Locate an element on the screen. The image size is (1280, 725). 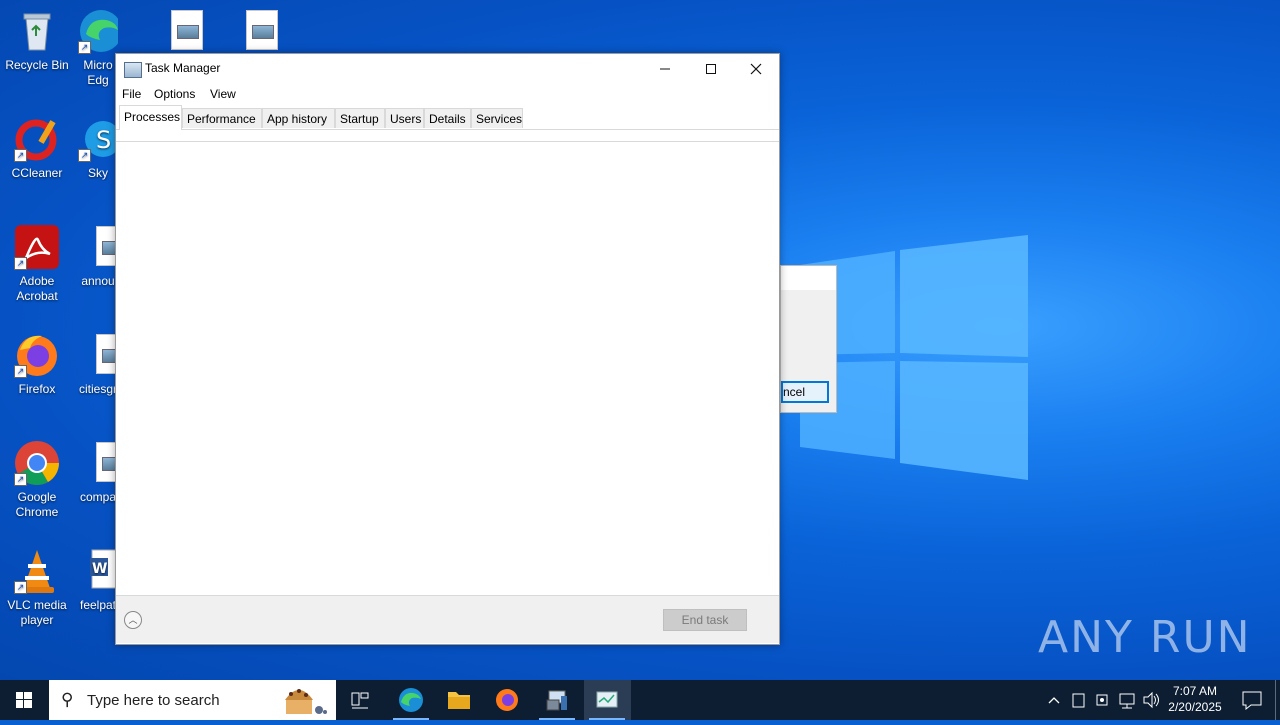
desktop-icon-label: Firefox is located at coordinates (37, 389).